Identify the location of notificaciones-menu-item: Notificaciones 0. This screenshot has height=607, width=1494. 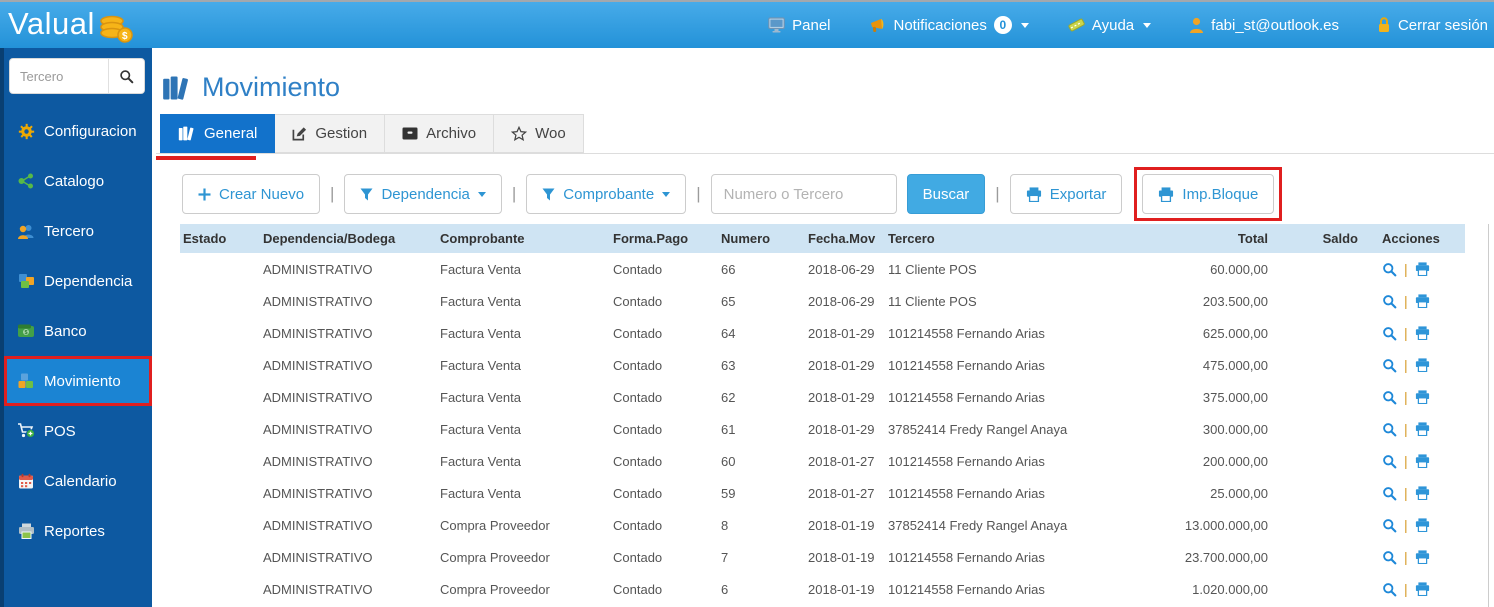
(949, 25).